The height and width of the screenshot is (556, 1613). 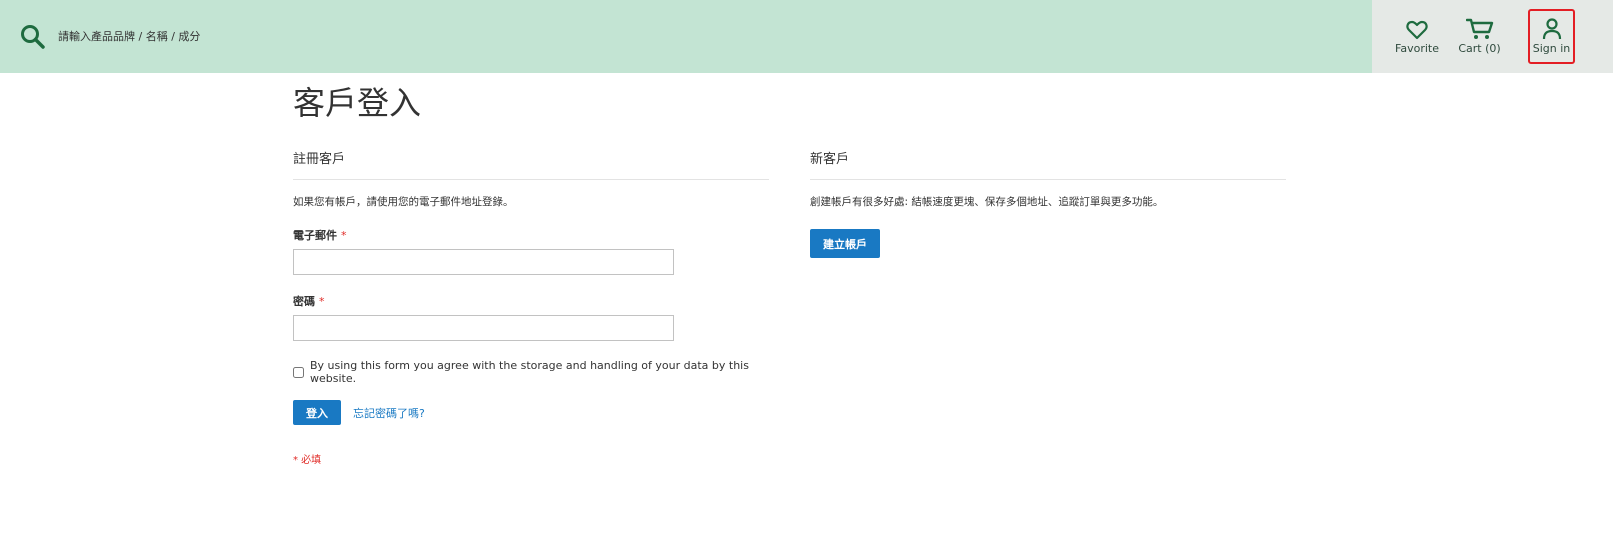 What do you see at coordinates (1551, 48) in the screenshot?
I see `sign-in-label: Sign in` at bounding box center [1551, 48].